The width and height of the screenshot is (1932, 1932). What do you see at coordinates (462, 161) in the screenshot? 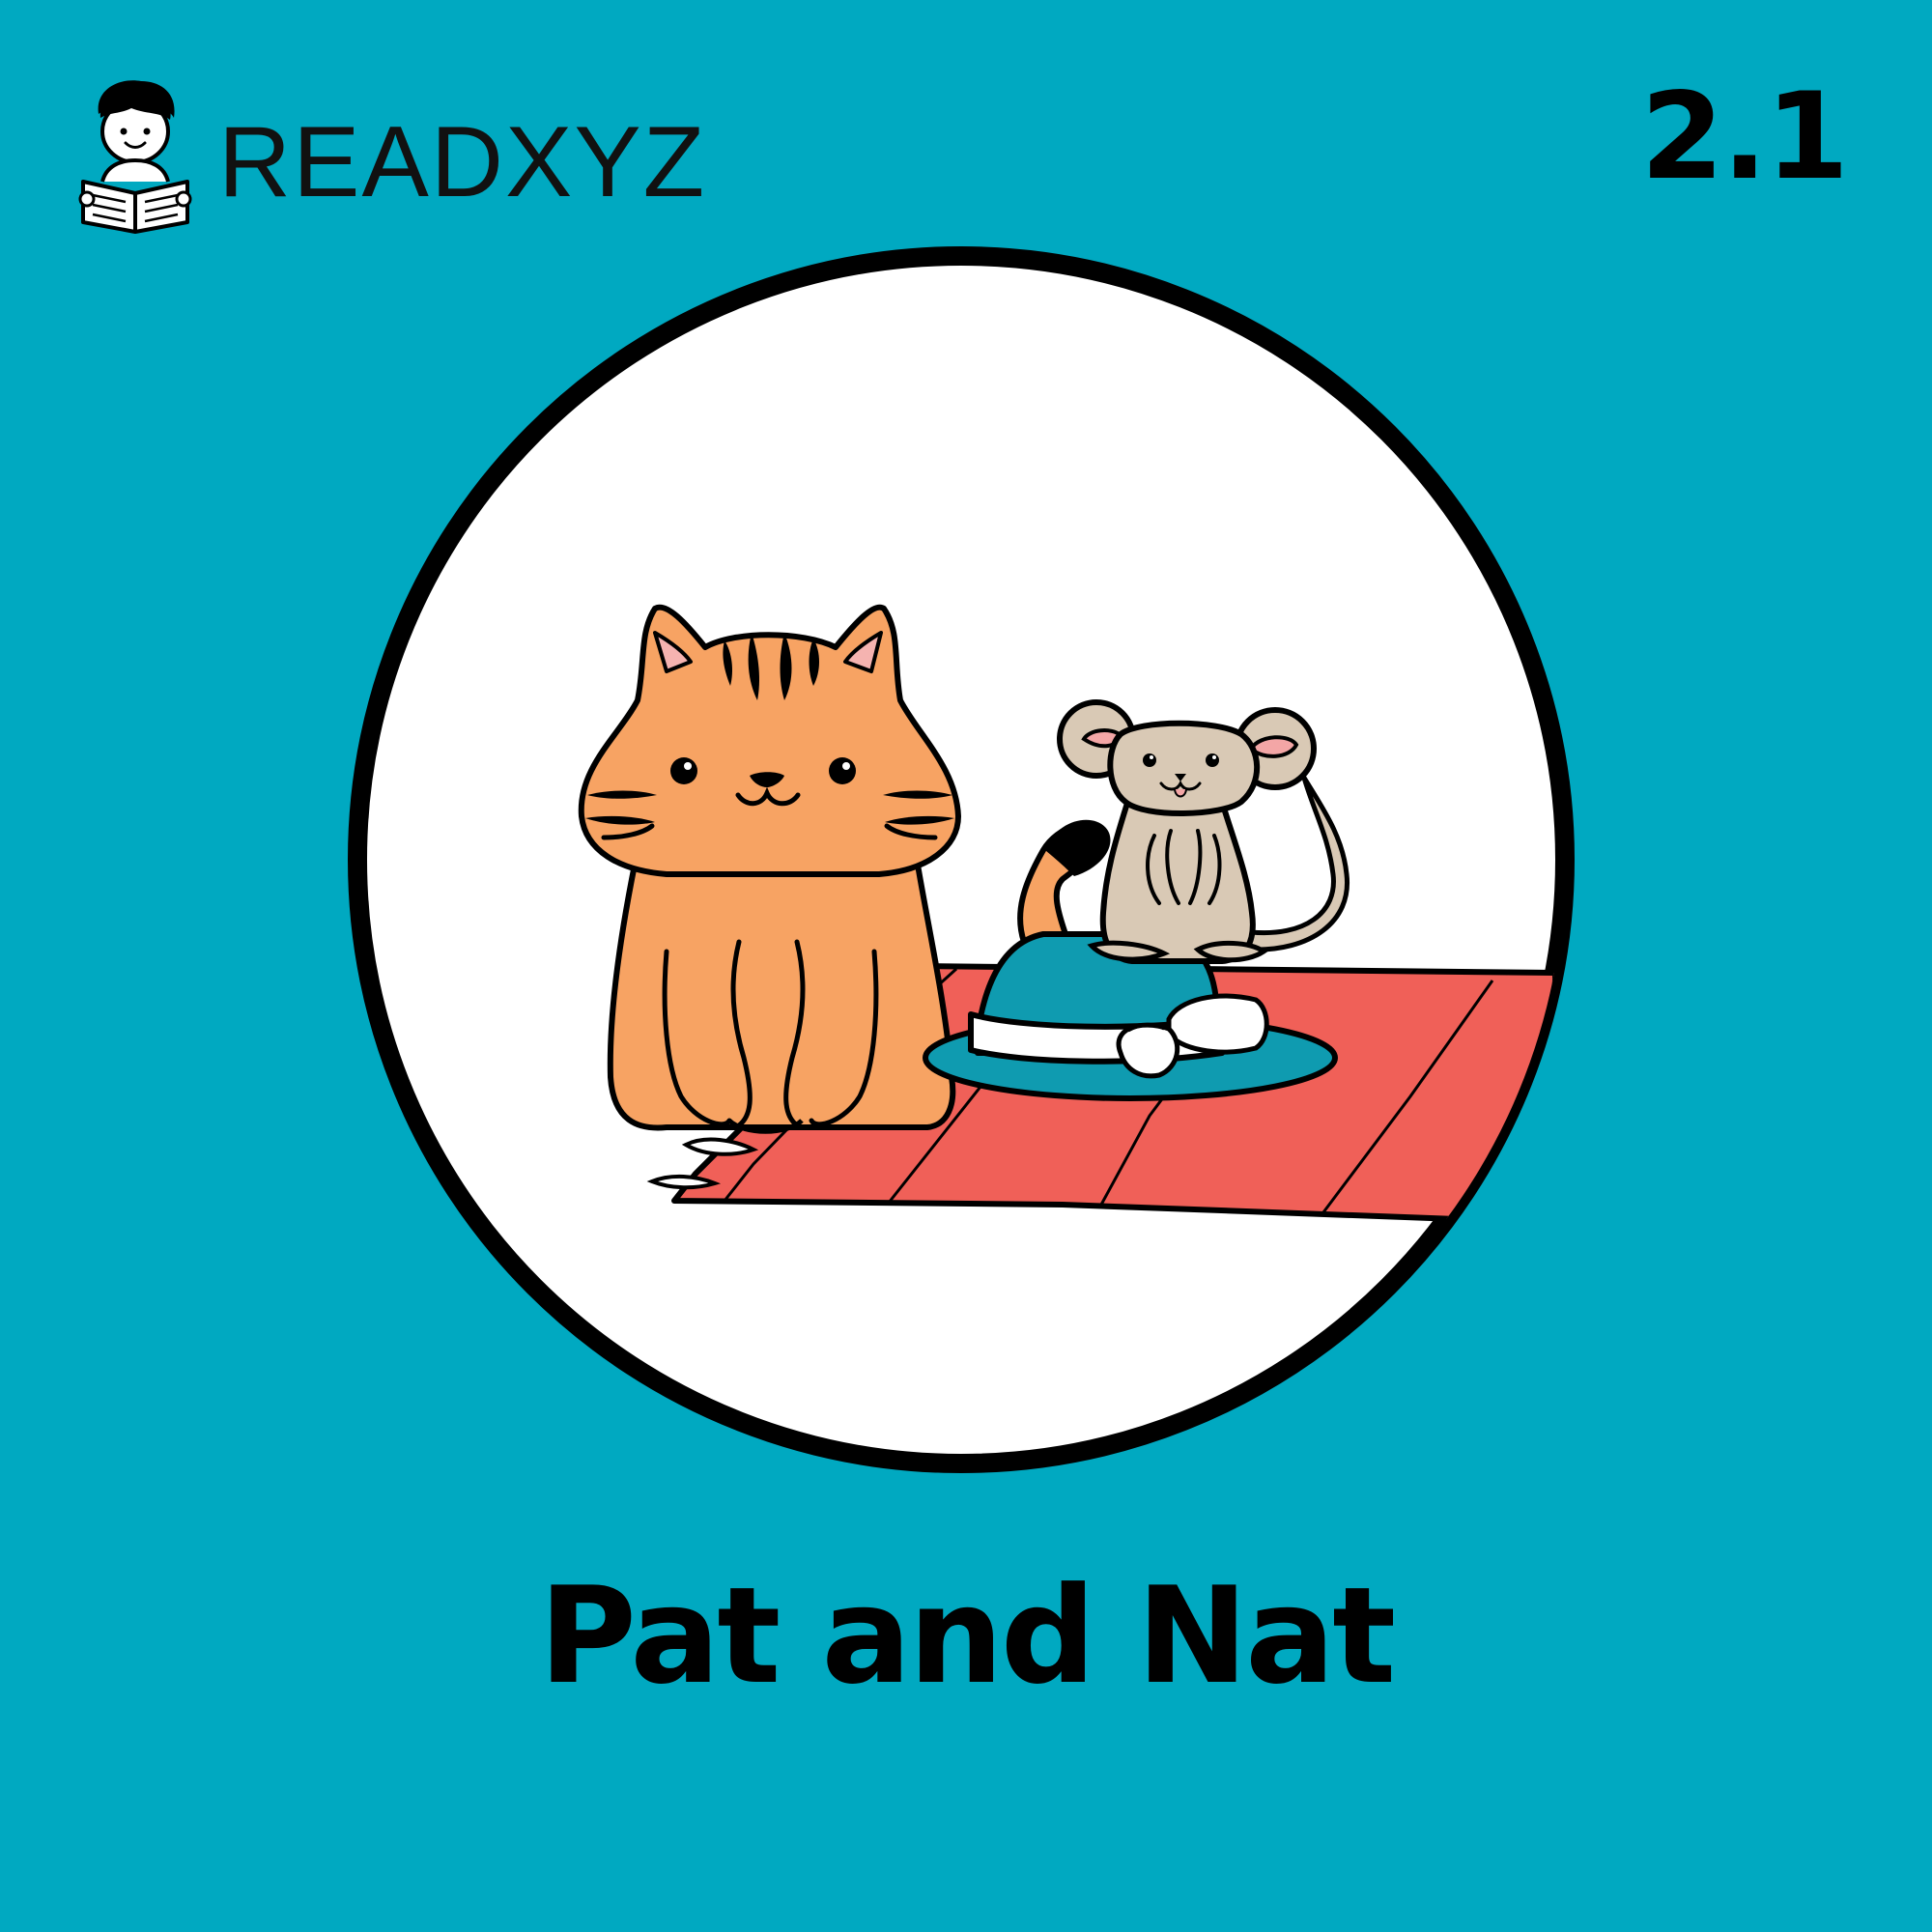
I see `brand-name: READXYZ` at bounding box center [462, 161].